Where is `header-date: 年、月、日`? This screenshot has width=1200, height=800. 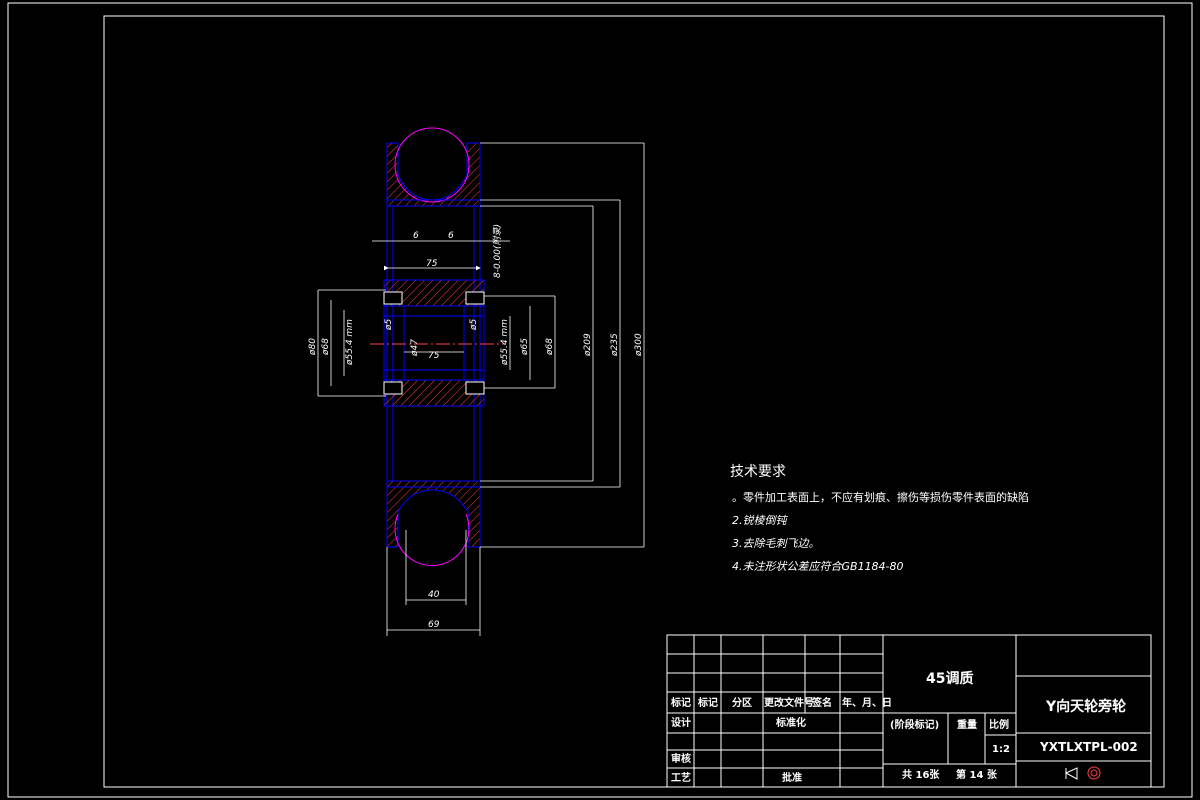
header-date: 年、月、日 is located at coordinates (867, 702).